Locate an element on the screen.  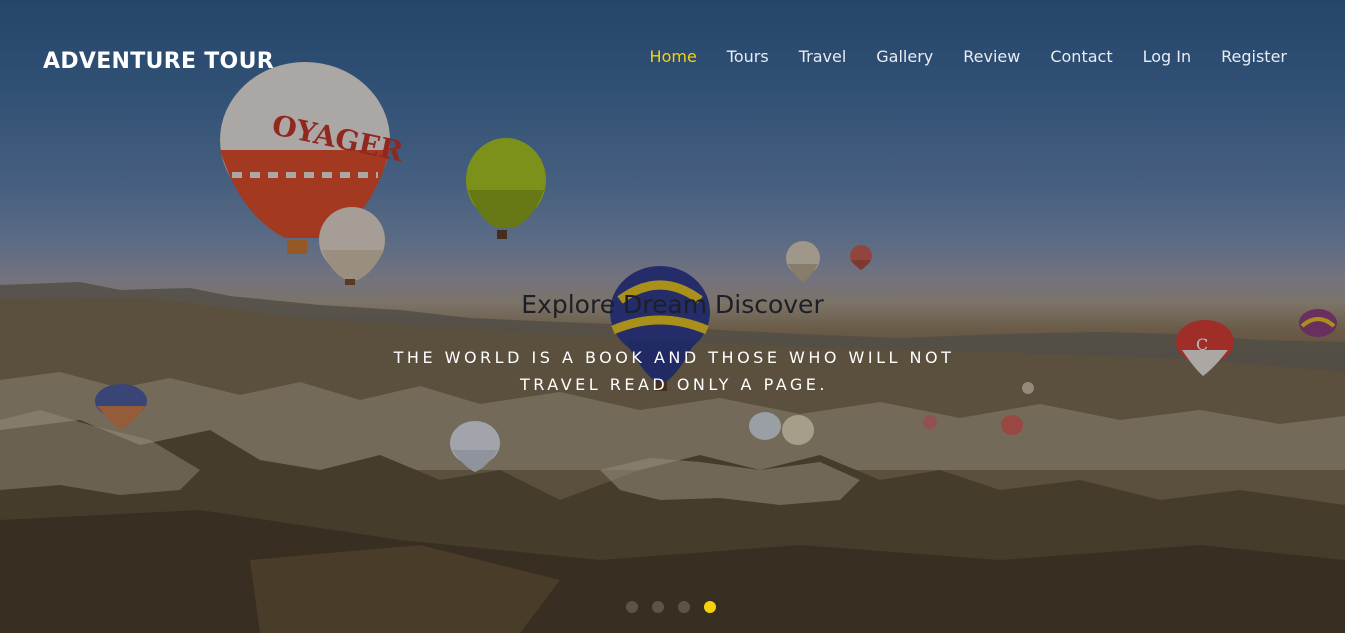
nav-item-review: Review is located at coordinates (991, 56).